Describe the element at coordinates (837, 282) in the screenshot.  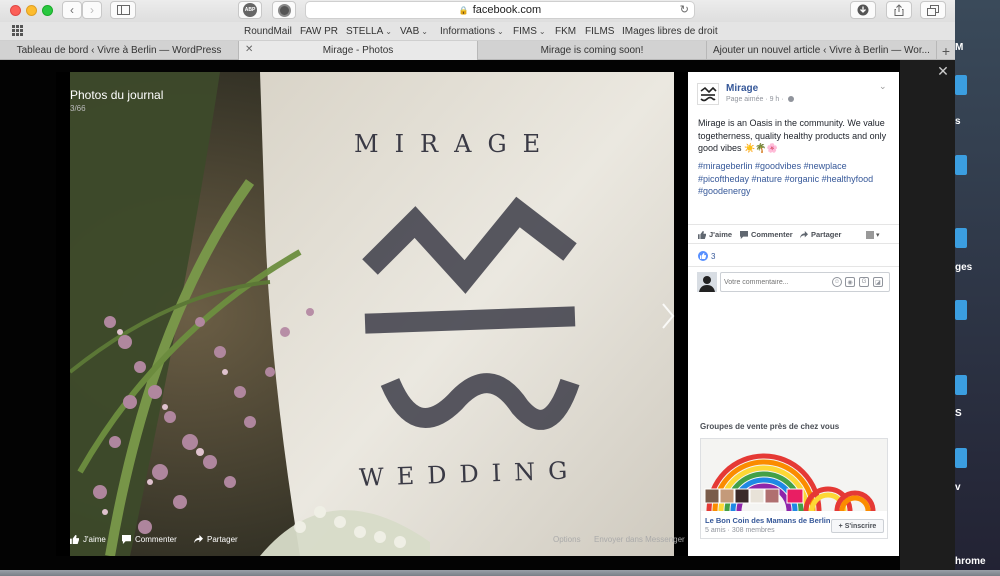
I see `emoji-icon: ☺` at that location.